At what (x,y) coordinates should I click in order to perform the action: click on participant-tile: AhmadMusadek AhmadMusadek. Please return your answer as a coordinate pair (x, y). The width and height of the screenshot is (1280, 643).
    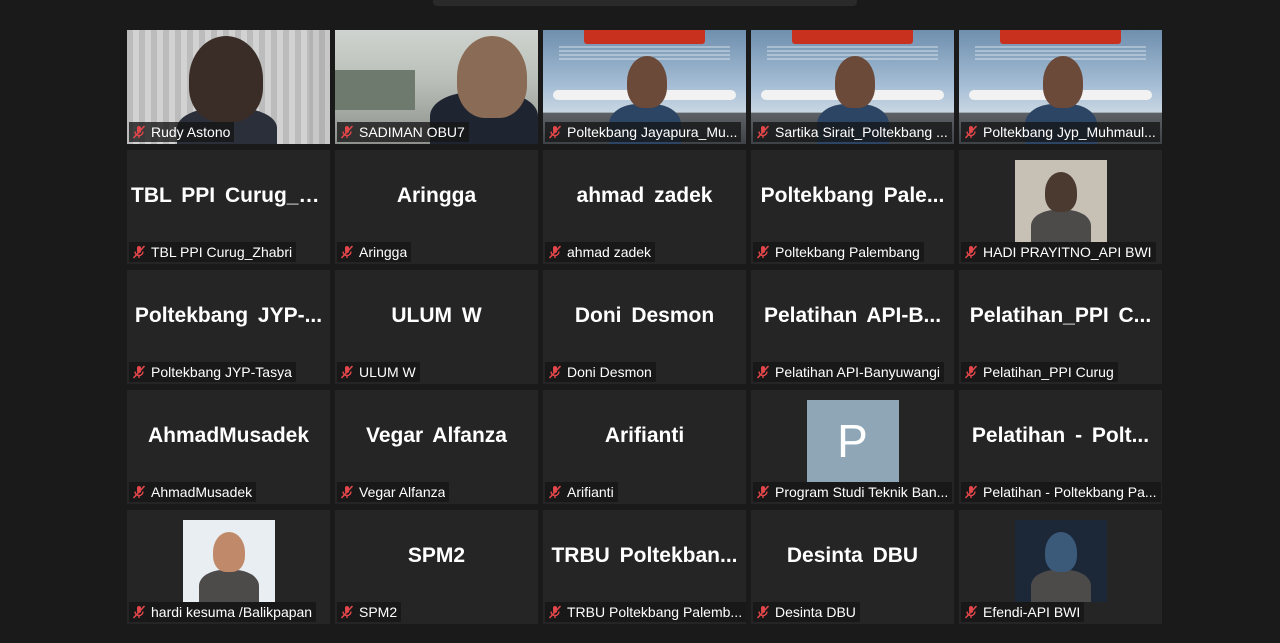
    Looking at the image, I should click on (228, 447).